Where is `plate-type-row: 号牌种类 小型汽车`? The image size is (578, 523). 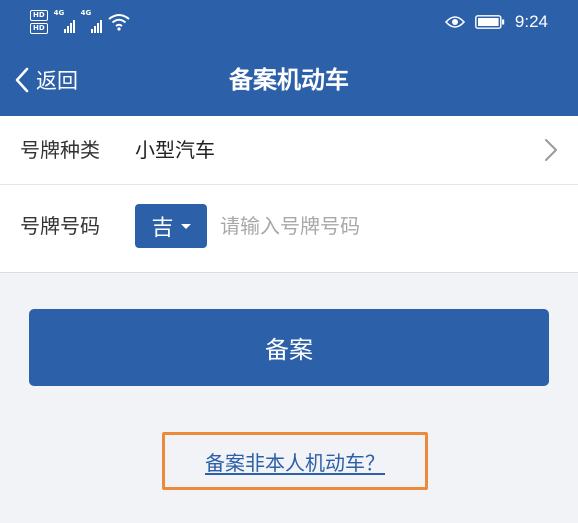 plate-type-row: 号牌种类 小型汽车 is located at coordinates (289, 150).